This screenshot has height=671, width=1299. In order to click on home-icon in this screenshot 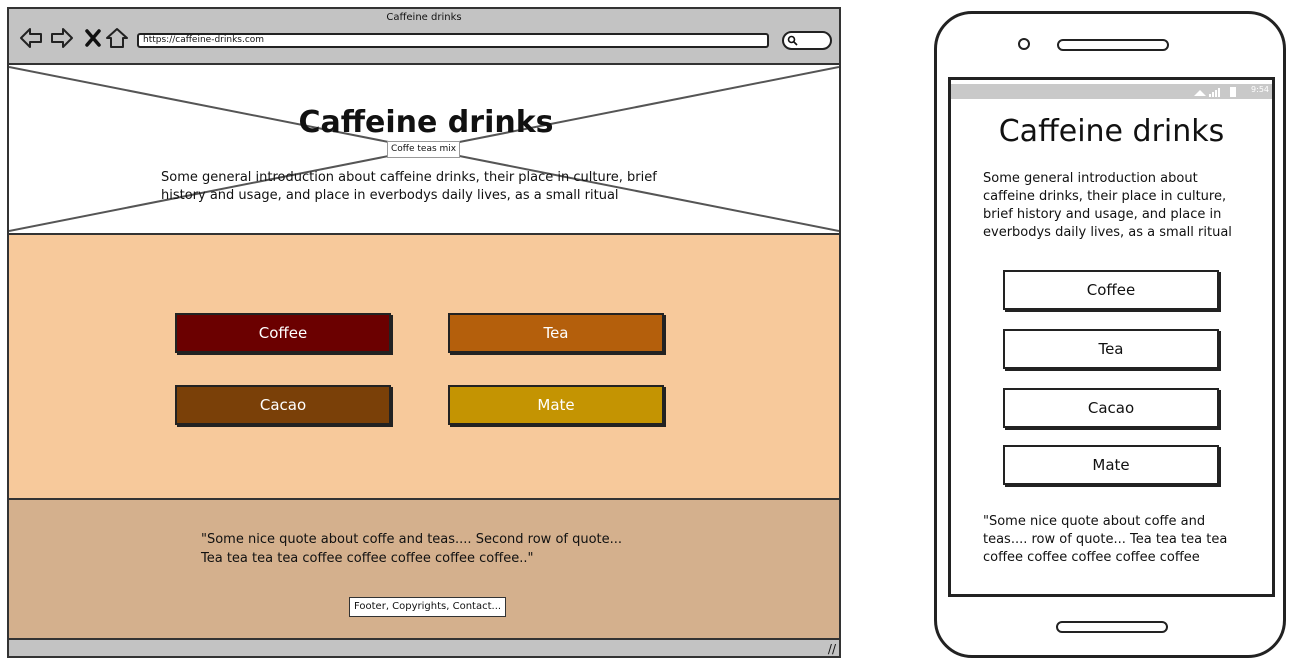, I will do `click(117, 38)`.